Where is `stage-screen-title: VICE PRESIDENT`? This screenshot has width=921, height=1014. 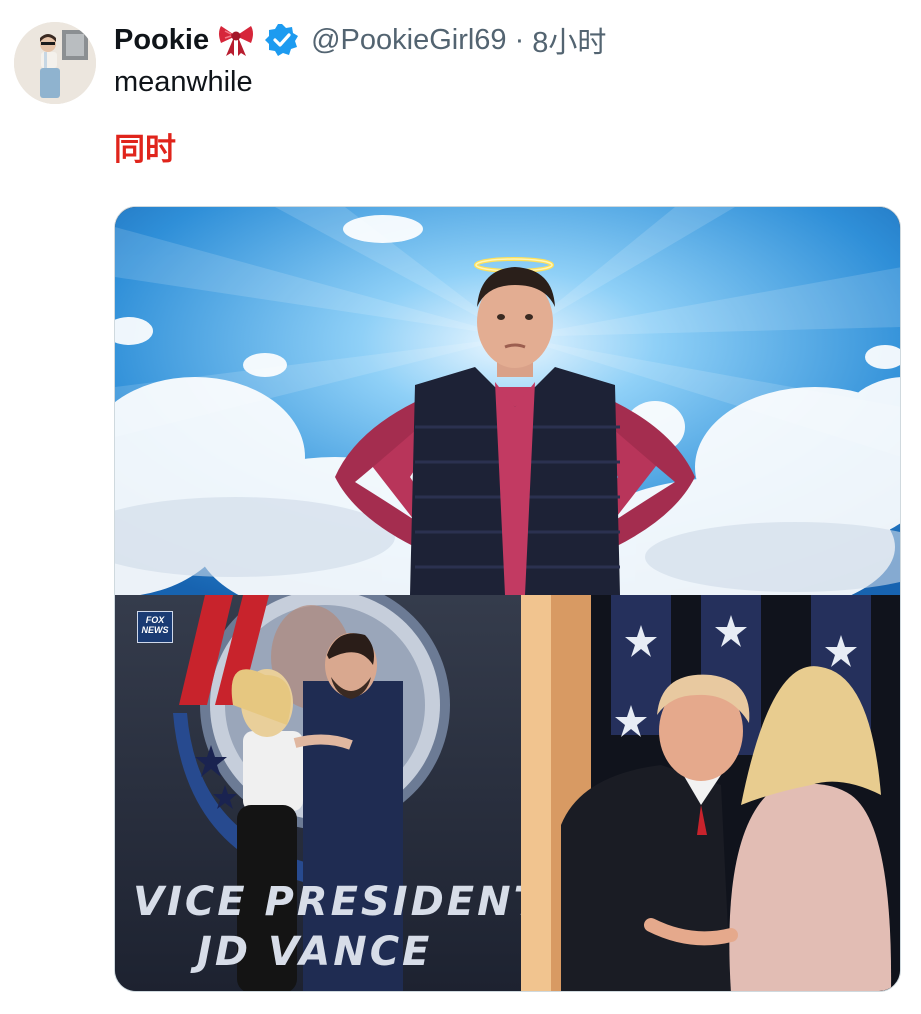
stage-screen-title: VICE PRESIDENT is located at coordinates (327, 902).